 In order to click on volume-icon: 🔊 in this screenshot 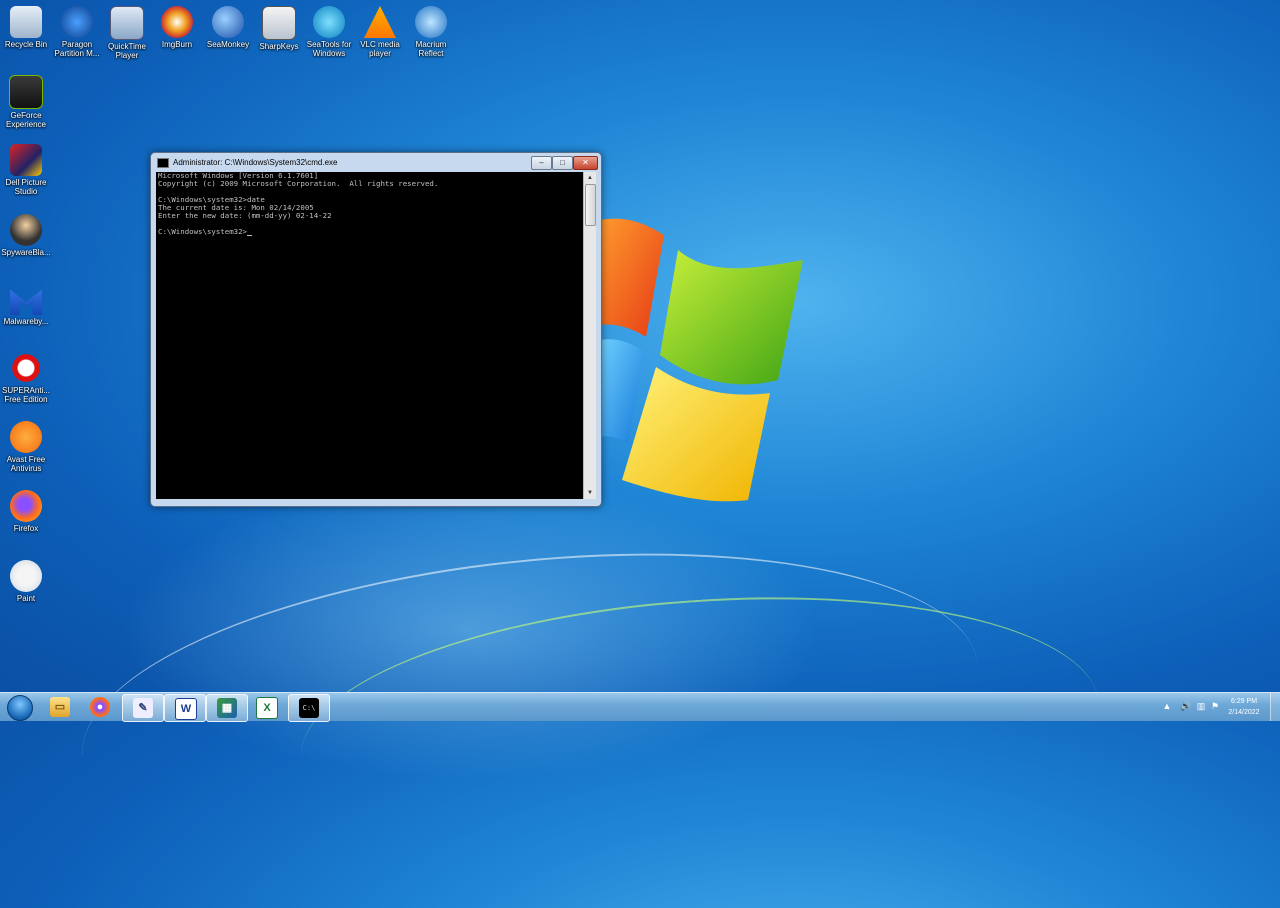, I will do `click(1185, 706)`.